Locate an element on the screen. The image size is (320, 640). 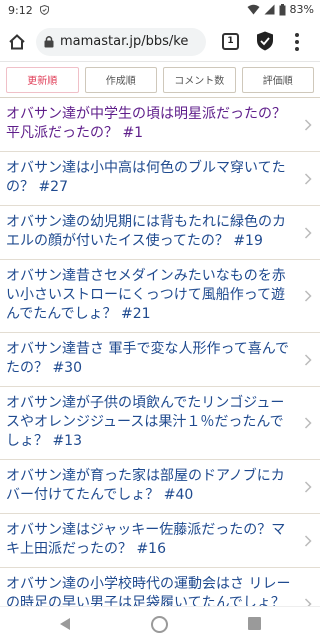
thread-title: オバサン達は小中高は何色のブルマ穿いてたの？ #27 is located at coordinates (146, 177).